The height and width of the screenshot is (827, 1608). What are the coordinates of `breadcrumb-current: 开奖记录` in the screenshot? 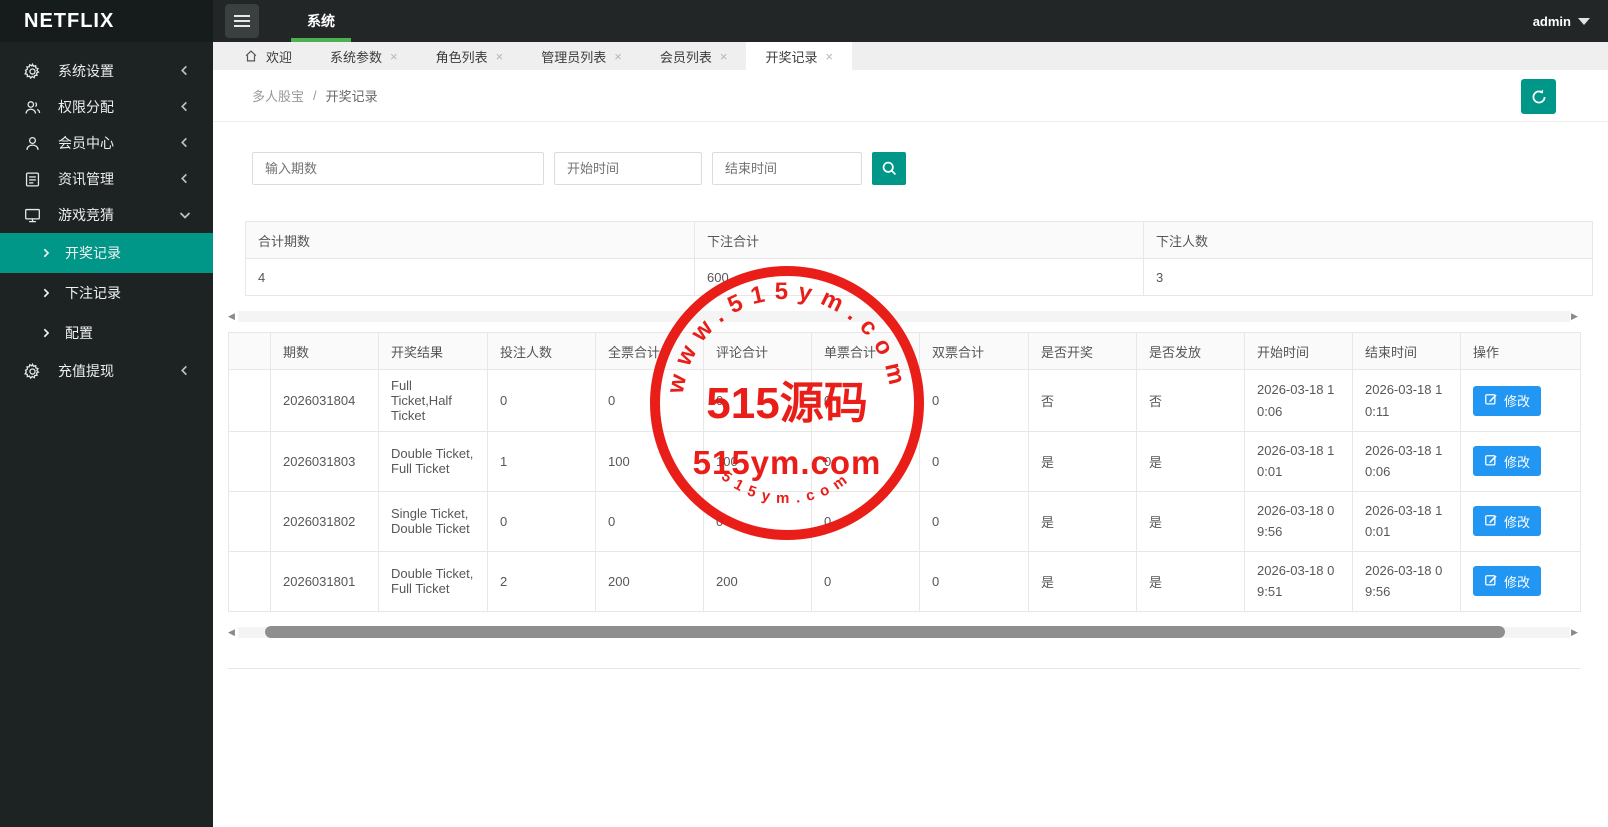 It's located at (351, 96).